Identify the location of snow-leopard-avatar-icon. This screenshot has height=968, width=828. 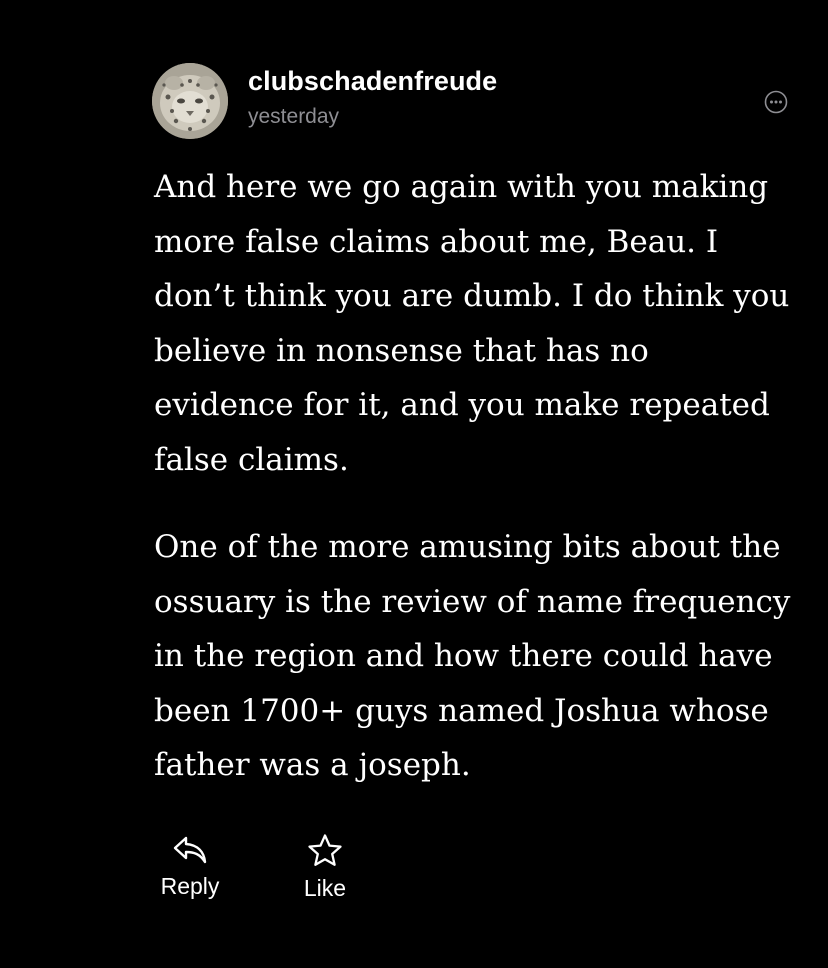
(190, 101).